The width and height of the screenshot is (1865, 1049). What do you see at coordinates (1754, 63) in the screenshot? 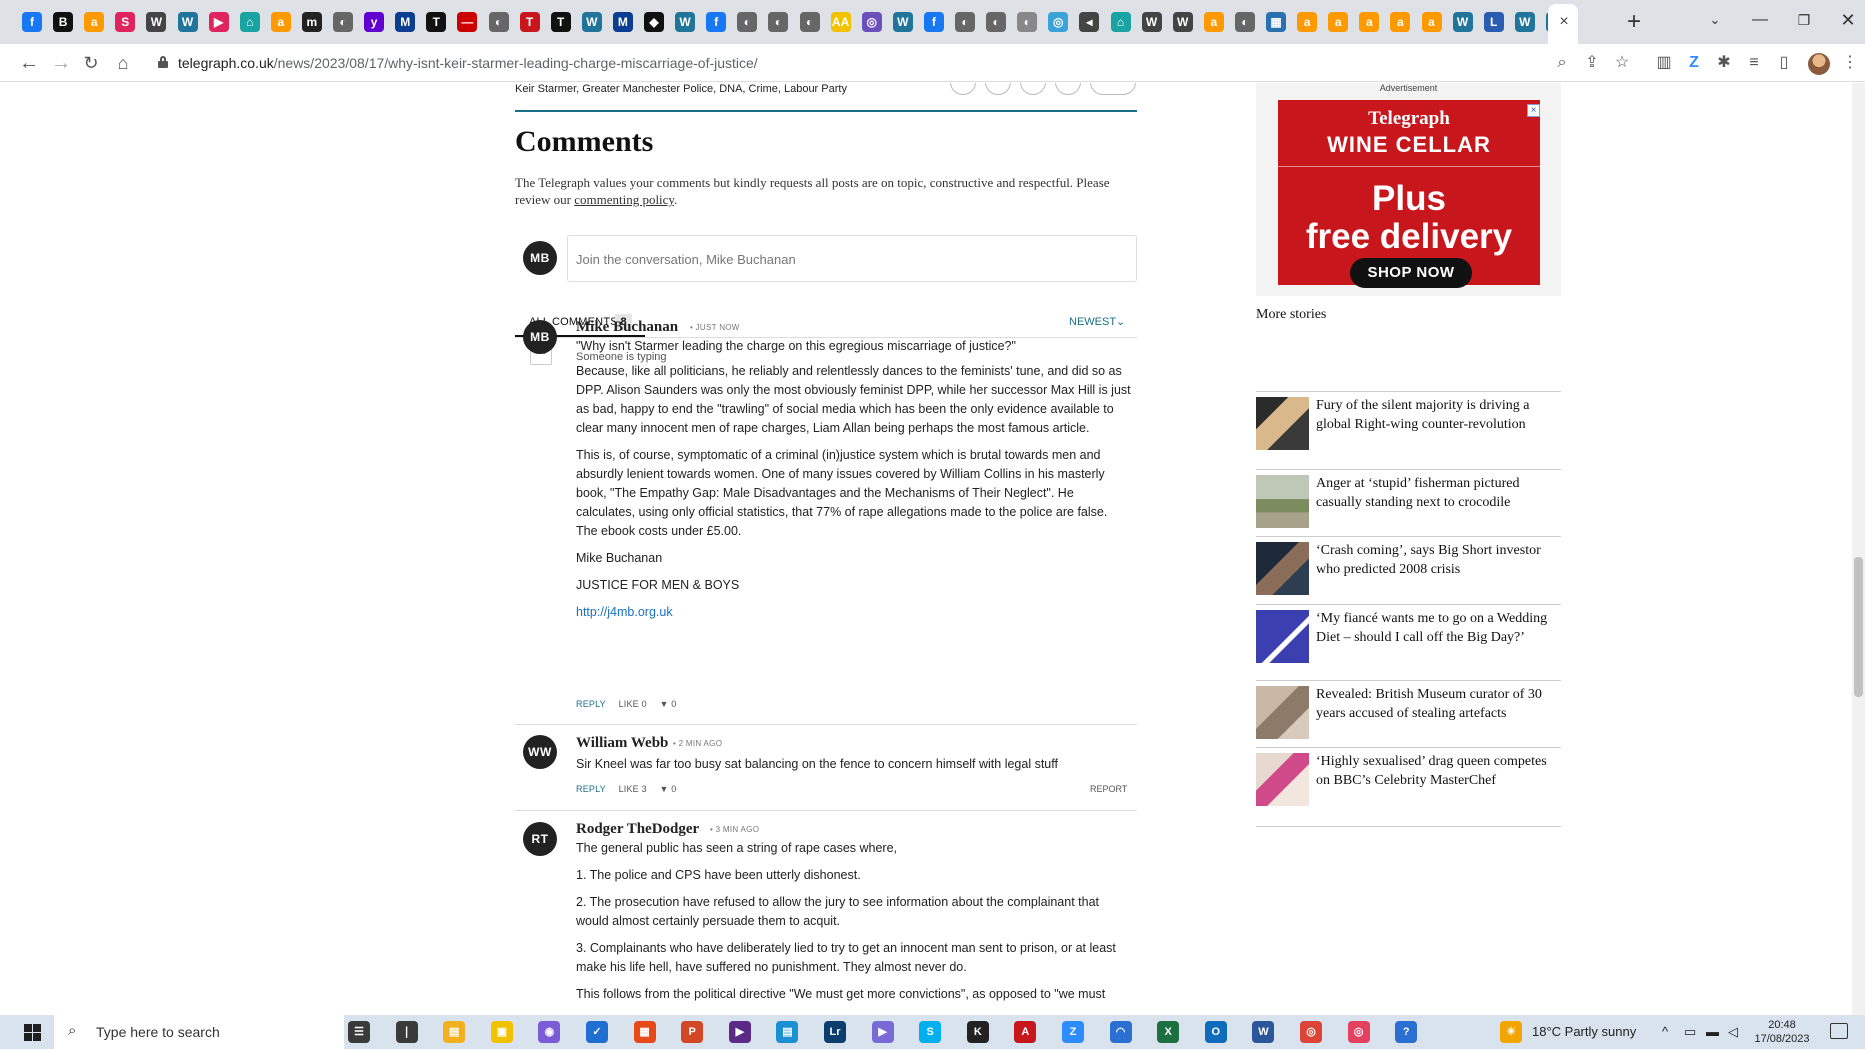
I see `reading-list-icon: ≡` at bounding box center [1754, 63].